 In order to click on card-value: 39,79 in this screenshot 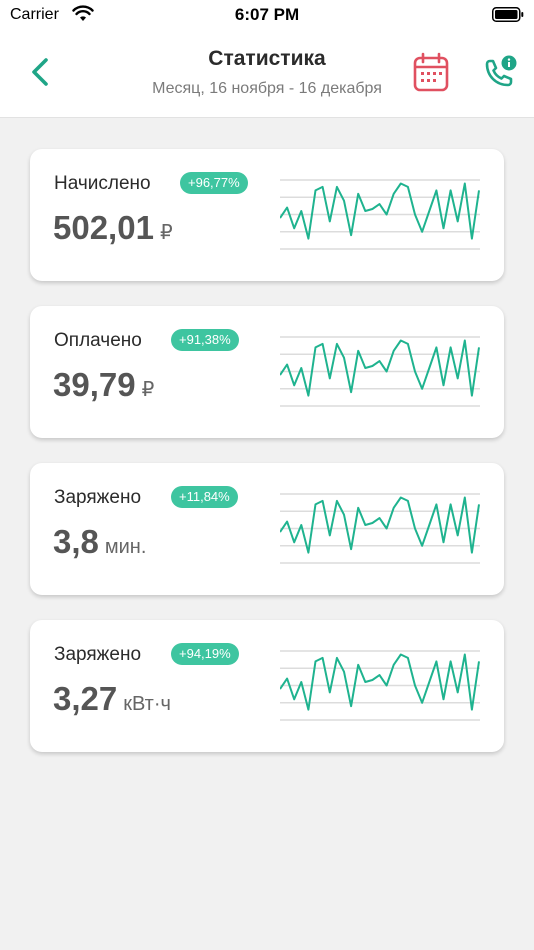, I will do `click(94, 384)`.